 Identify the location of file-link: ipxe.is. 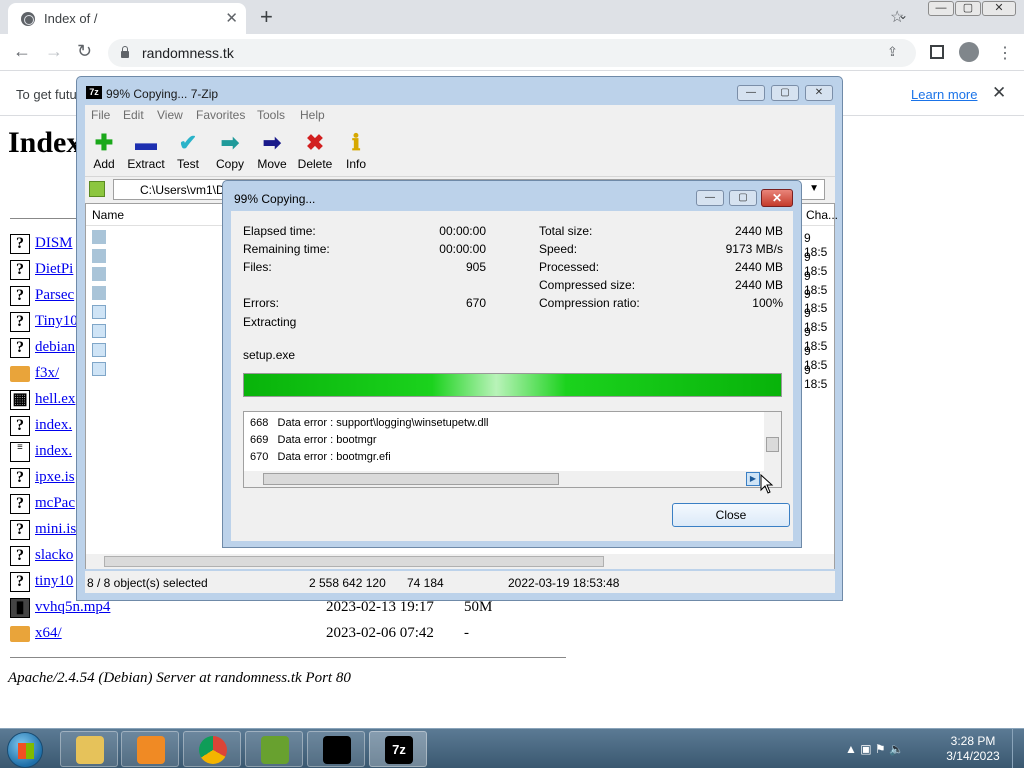
(55, 477).